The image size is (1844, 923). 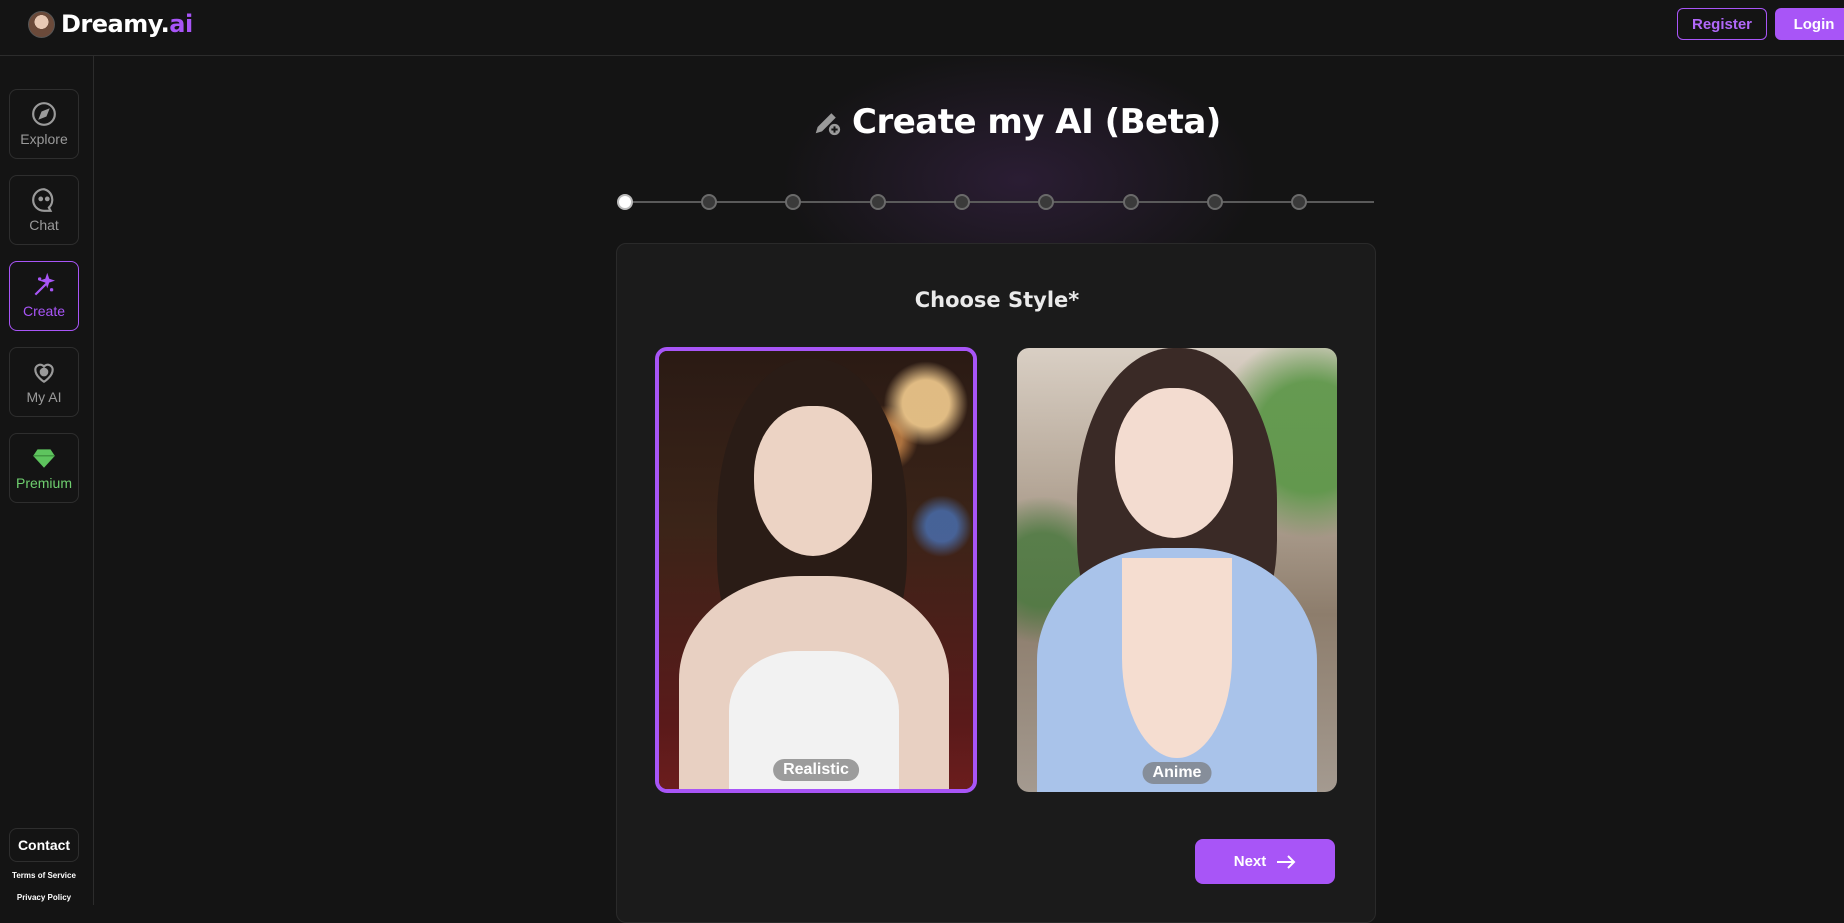 What do you see at coordinates (45, 284) in the screenshot?
I see `magic-wand-icon` at bounding box center [45, 284].